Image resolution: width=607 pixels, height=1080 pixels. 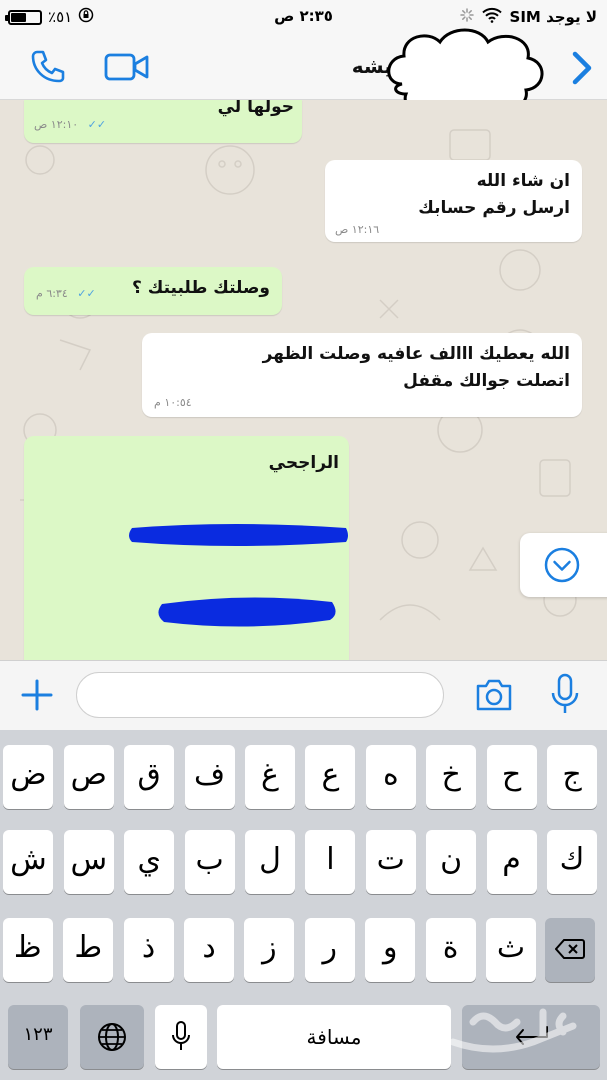 I want to click on message-time: ٦:٣٤ م, so click(x=52, y=293).